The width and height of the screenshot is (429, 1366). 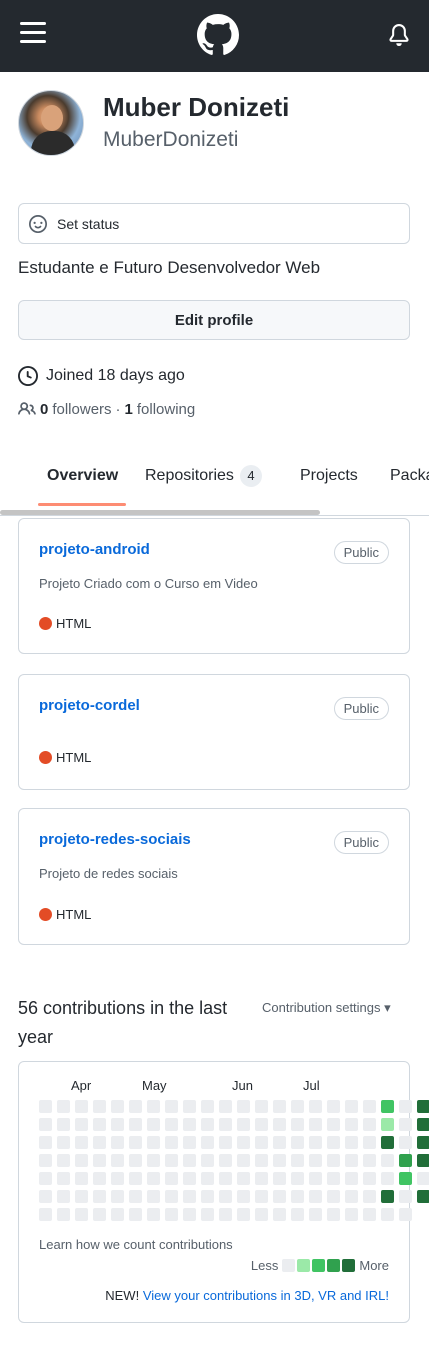 What do you see at coordinates (136, 1244) in the screenshot?
I see `learn-contributions-link: Learn how we count contributions` at bounding box center [136, 1244].